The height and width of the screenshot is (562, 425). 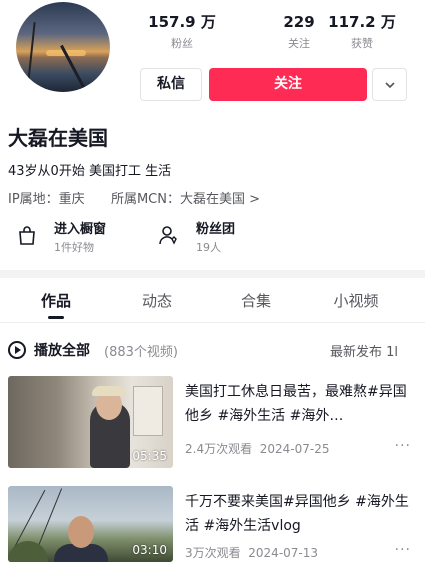 I want to click on video-meta: 3万次观看 2024-07-13, so click(x=251, y=552).